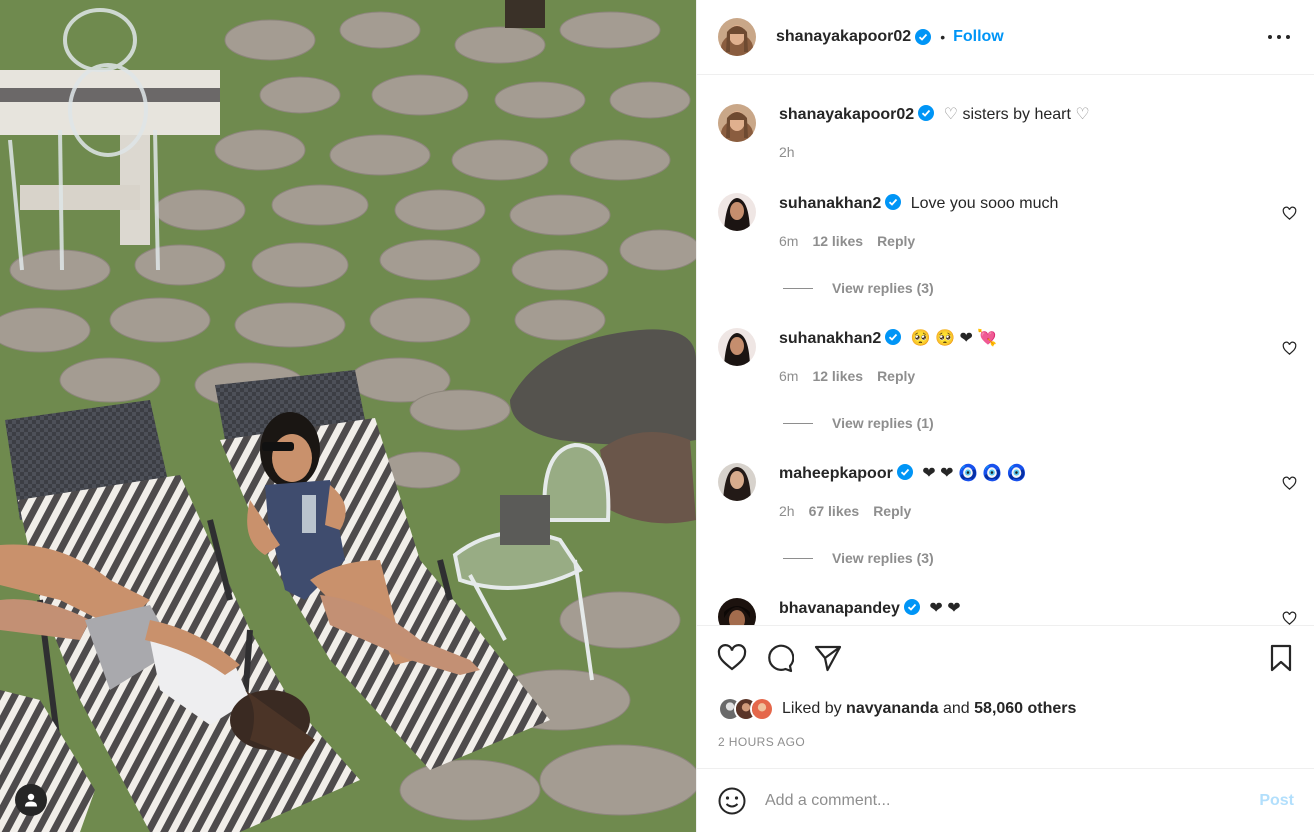  I want to click on comment-composer: Post, so click(1005, 800).